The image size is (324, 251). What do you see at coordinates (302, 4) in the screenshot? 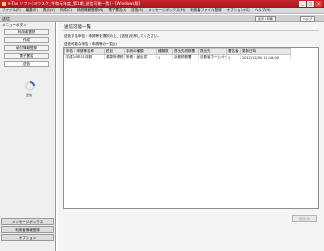
I see `minimize-button: _` at bounding box center [302, 4].